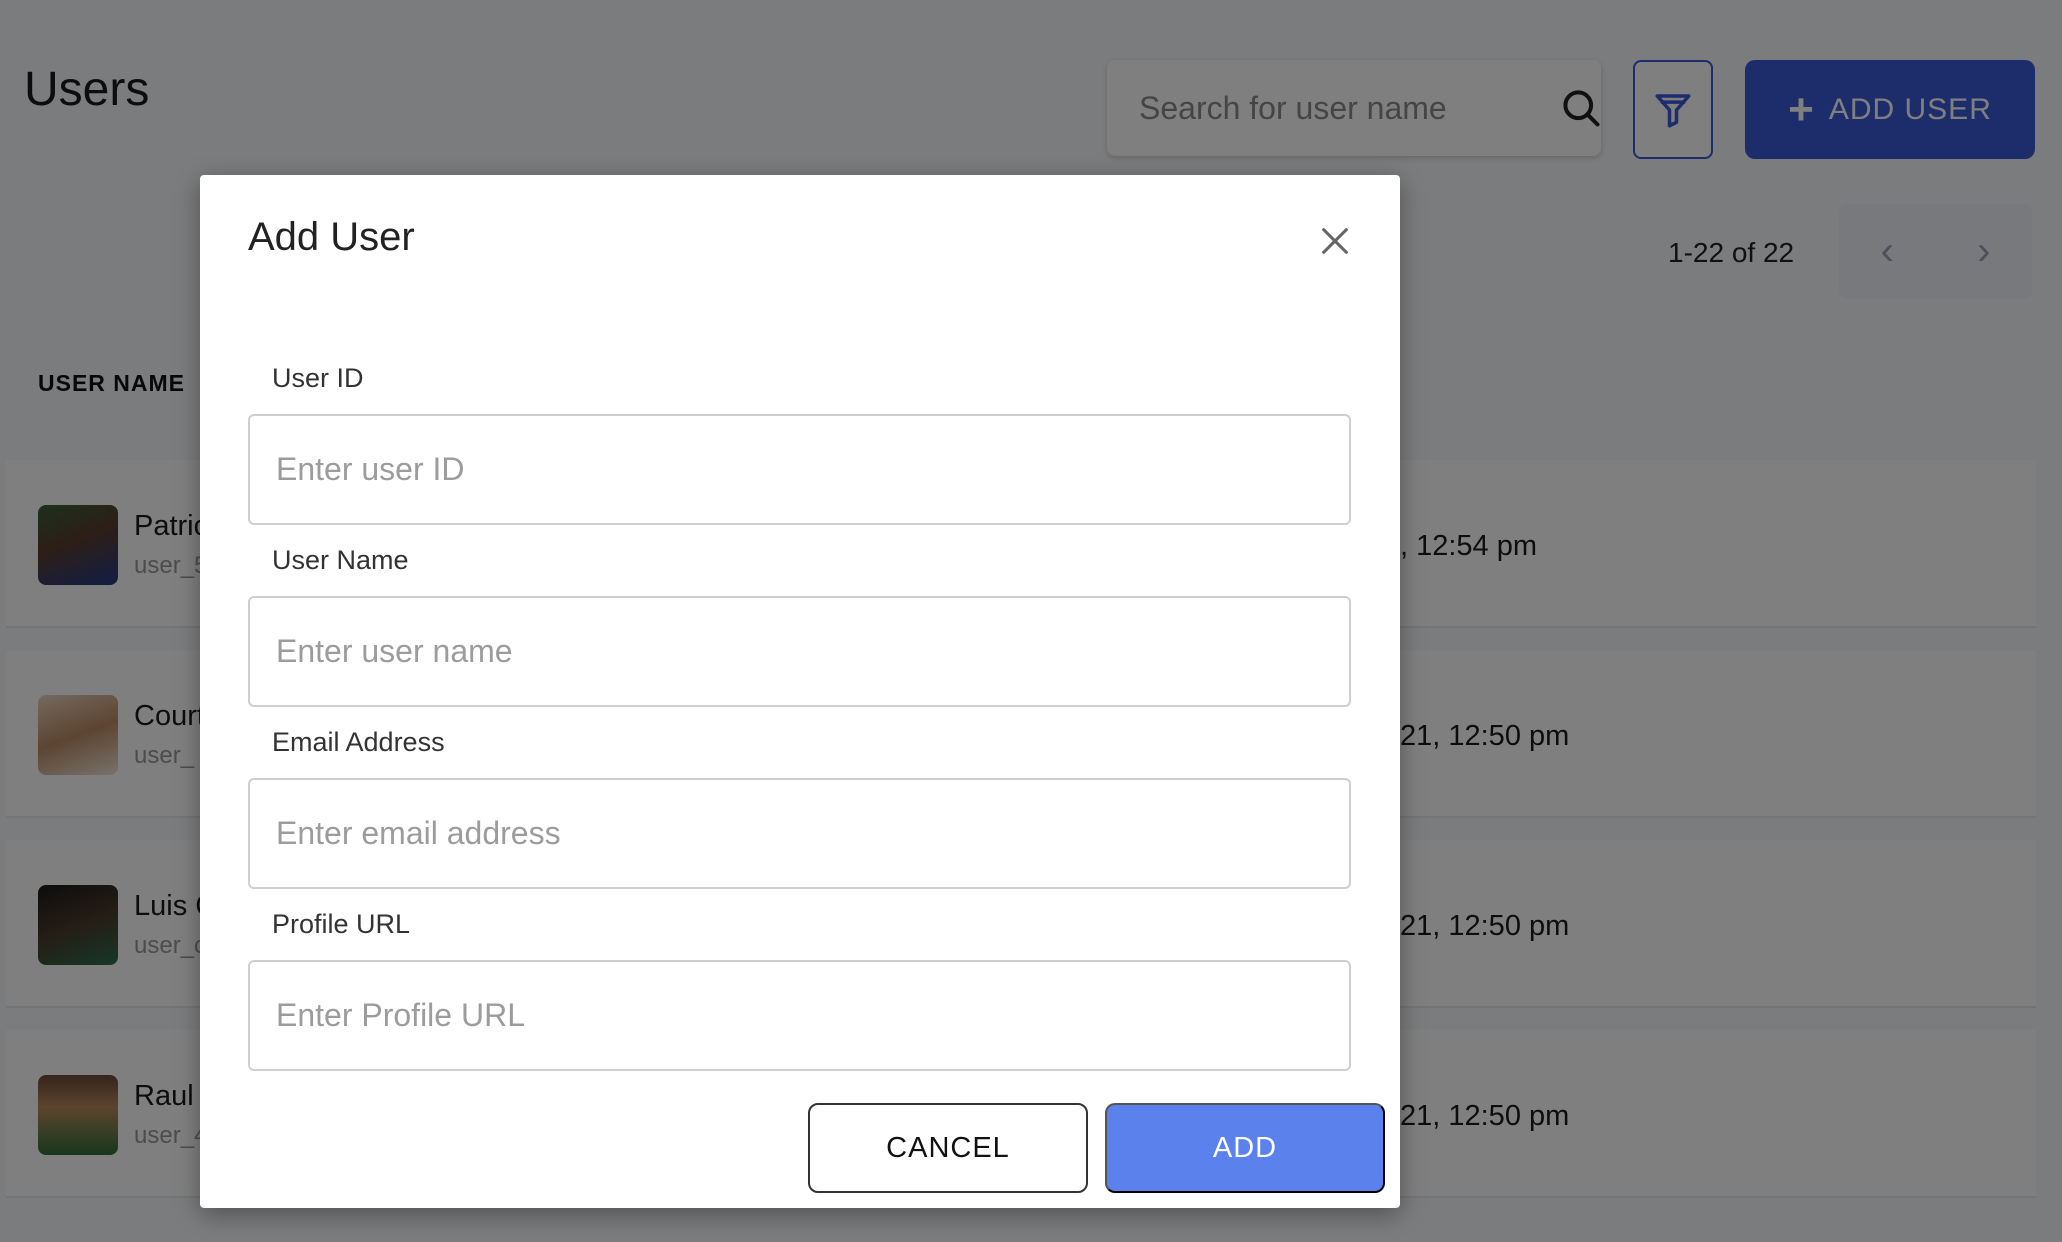 The height and width of the screenshot is (1242, 2062). Describe the element at coordinates (318, 378) in the screenshot. I see `user-id-label: User ID` at that location.